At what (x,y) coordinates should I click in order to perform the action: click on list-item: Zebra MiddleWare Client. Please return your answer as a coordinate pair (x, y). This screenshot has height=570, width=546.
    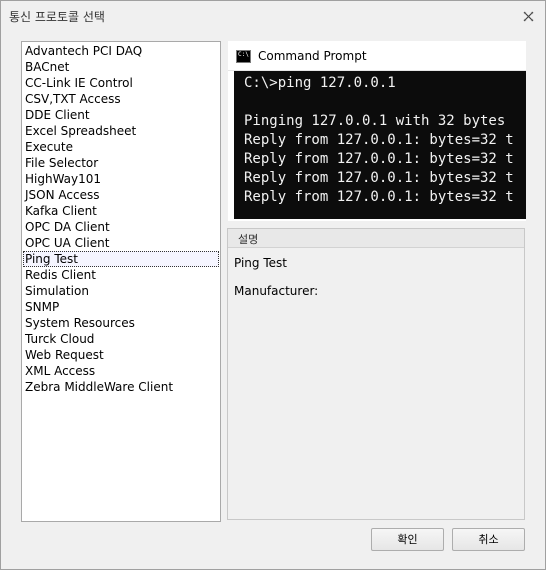
    Looking at the image, I should click on (121, 387).